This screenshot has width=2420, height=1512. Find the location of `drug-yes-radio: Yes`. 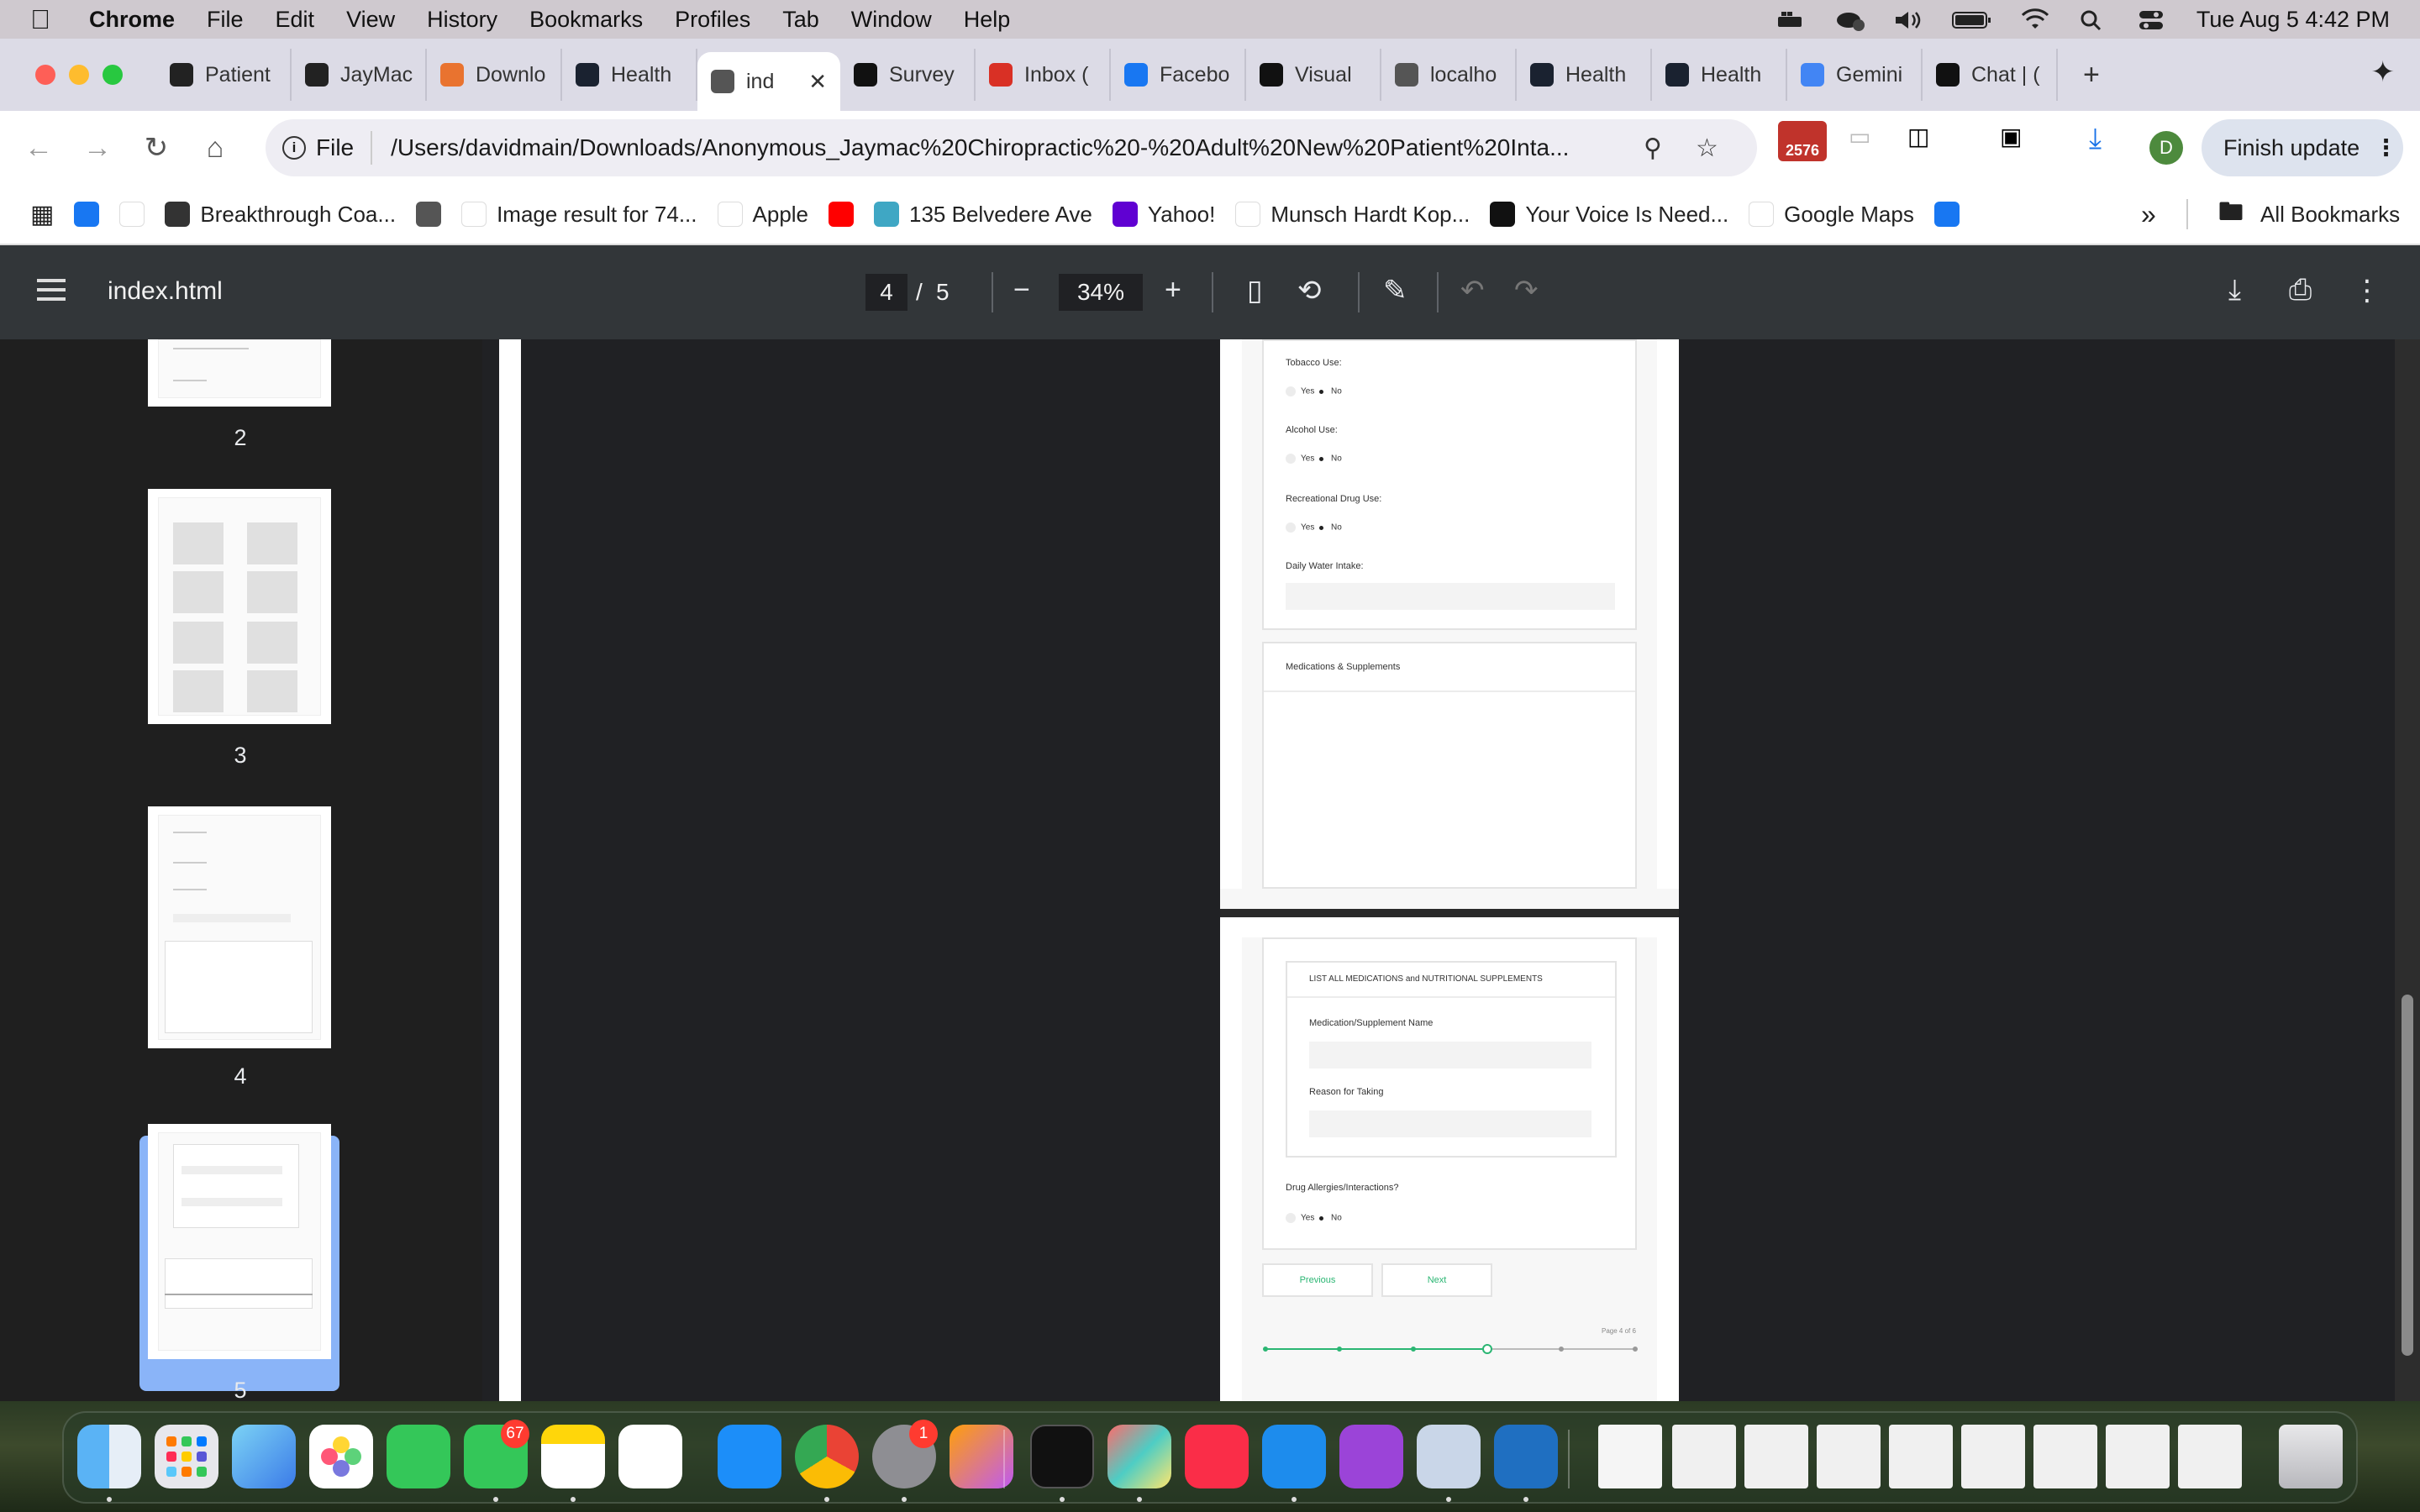

drug-yes-radio: Yes is located at coordinates (1300, 527).